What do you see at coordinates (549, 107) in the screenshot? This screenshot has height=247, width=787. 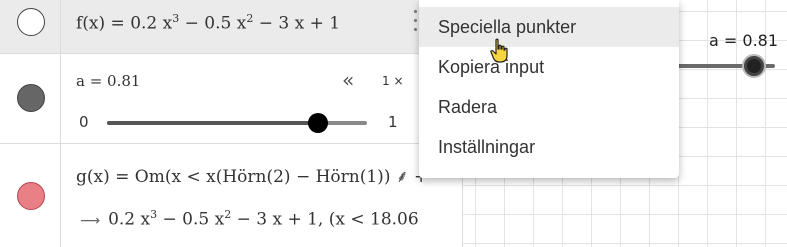 I see `menu-item-delete: Radera` at bounding box center [549, 107].